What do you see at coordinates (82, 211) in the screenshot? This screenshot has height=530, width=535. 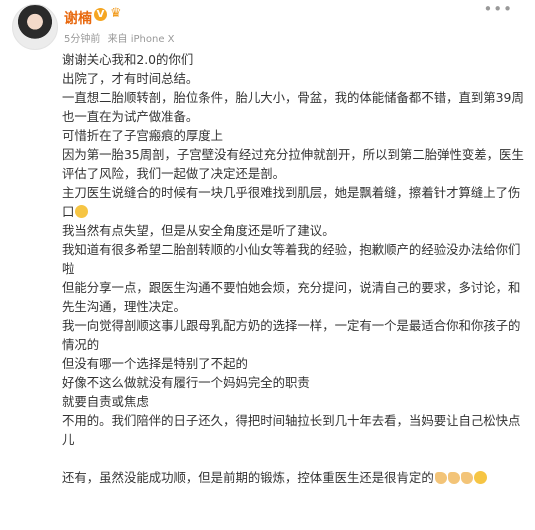 I see `laughing-emoji-icon` at bounding box center [82, 211].